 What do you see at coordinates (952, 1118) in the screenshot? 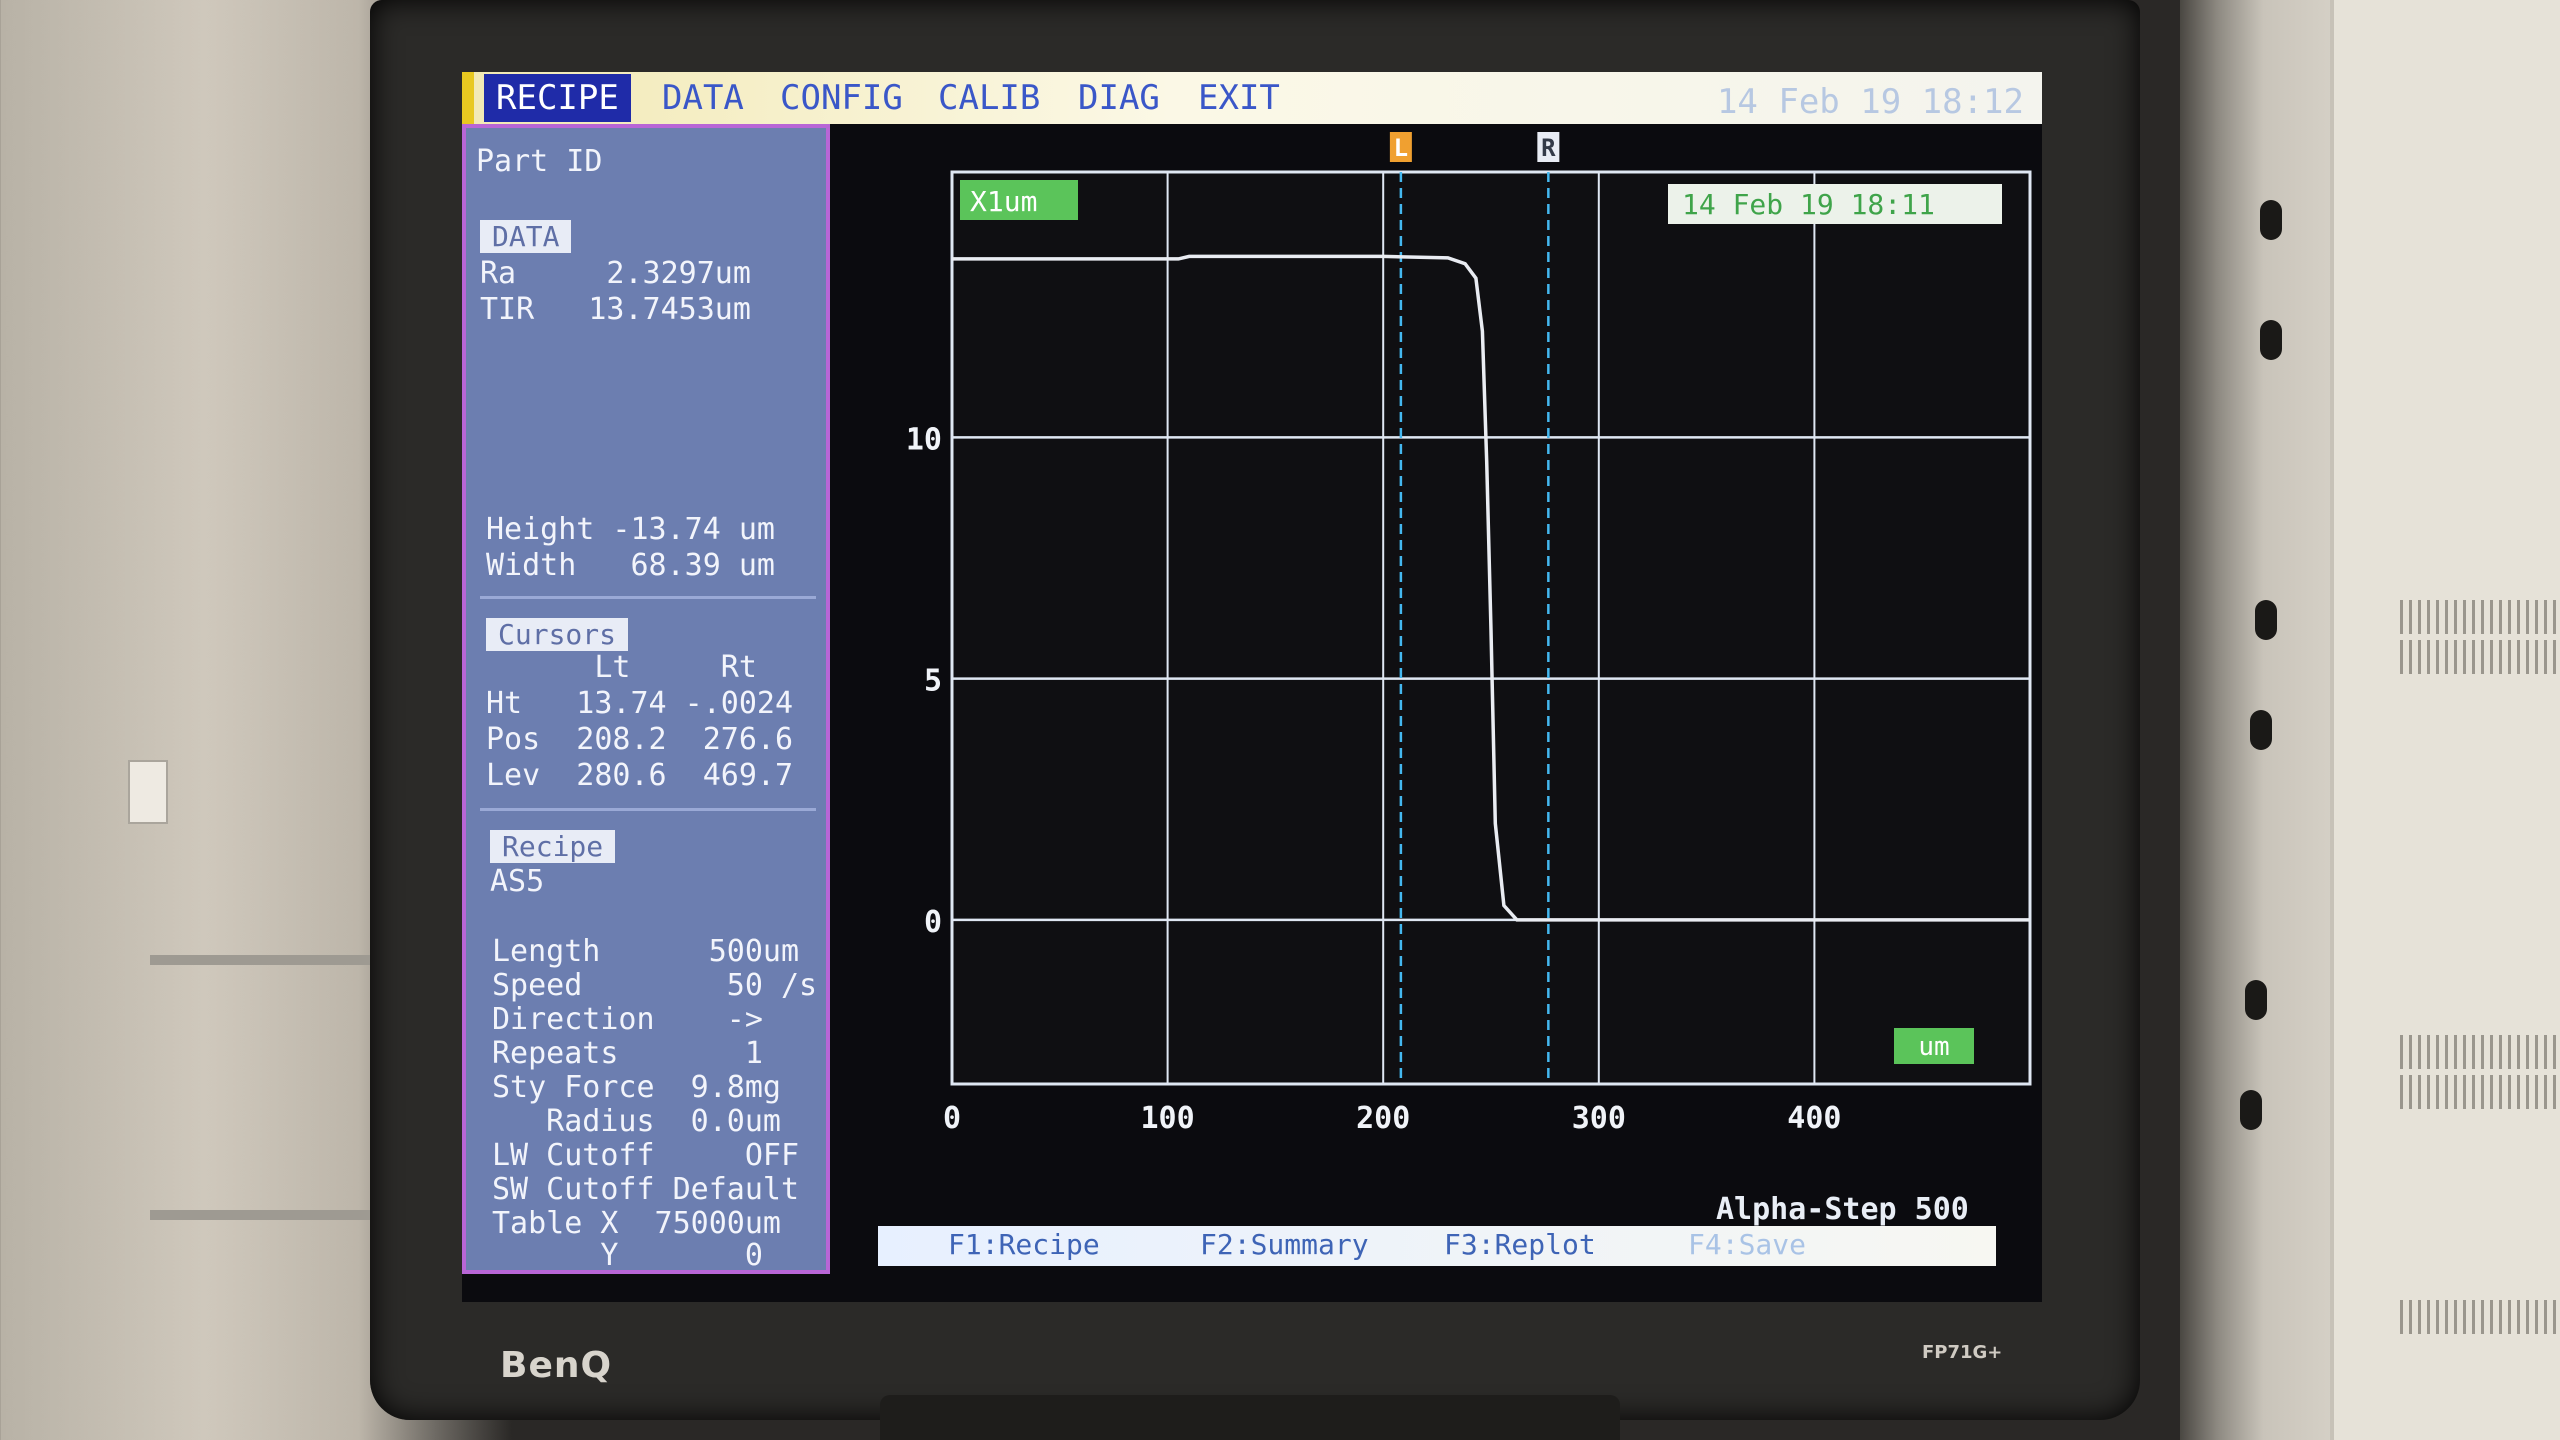
I see `x-tick-label: 0` at bounding box center [952, 1118].